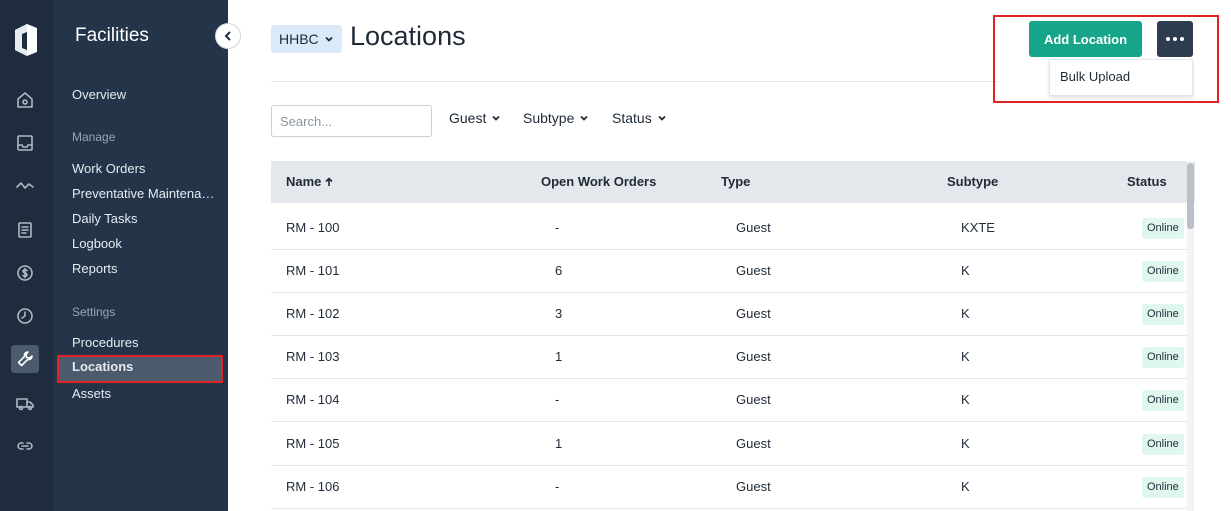  I want to click on inbox-icon, so click(25, 143).